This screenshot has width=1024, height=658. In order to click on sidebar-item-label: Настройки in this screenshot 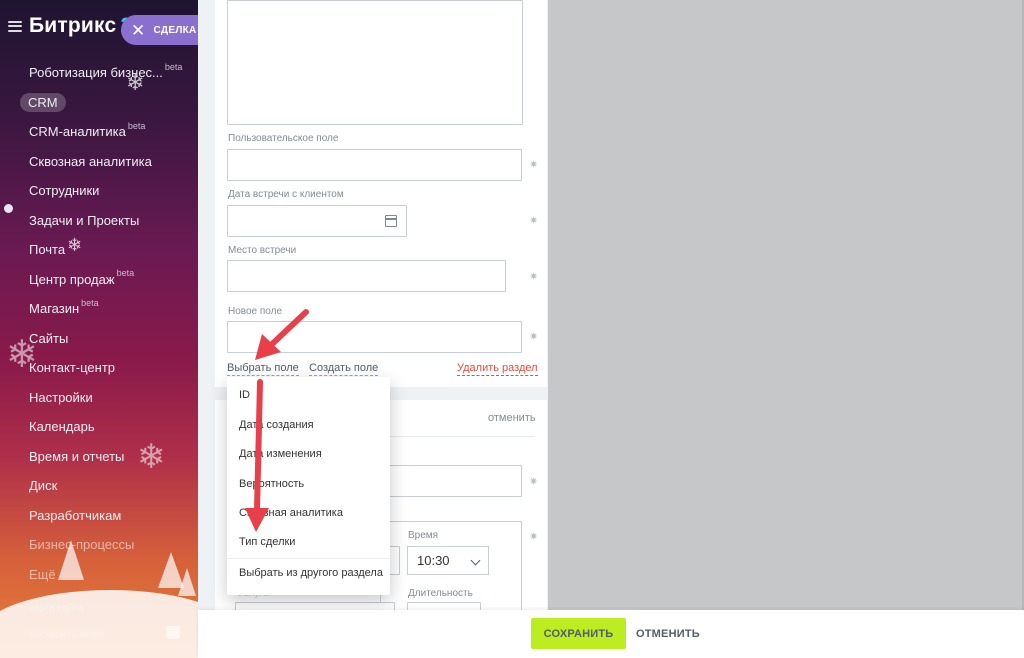, I will do `click(61, 397)`.